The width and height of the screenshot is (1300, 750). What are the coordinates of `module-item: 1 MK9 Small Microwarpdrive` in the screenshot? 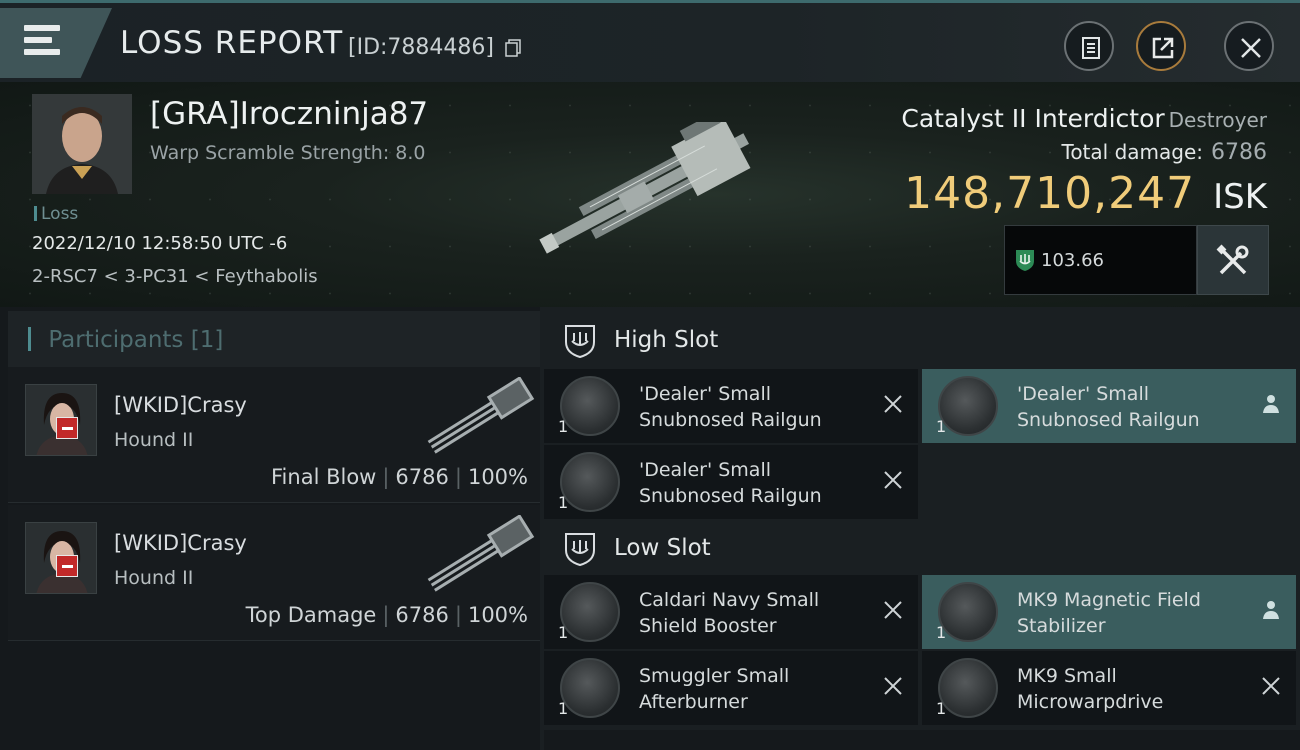 It's located at (1109, 688).